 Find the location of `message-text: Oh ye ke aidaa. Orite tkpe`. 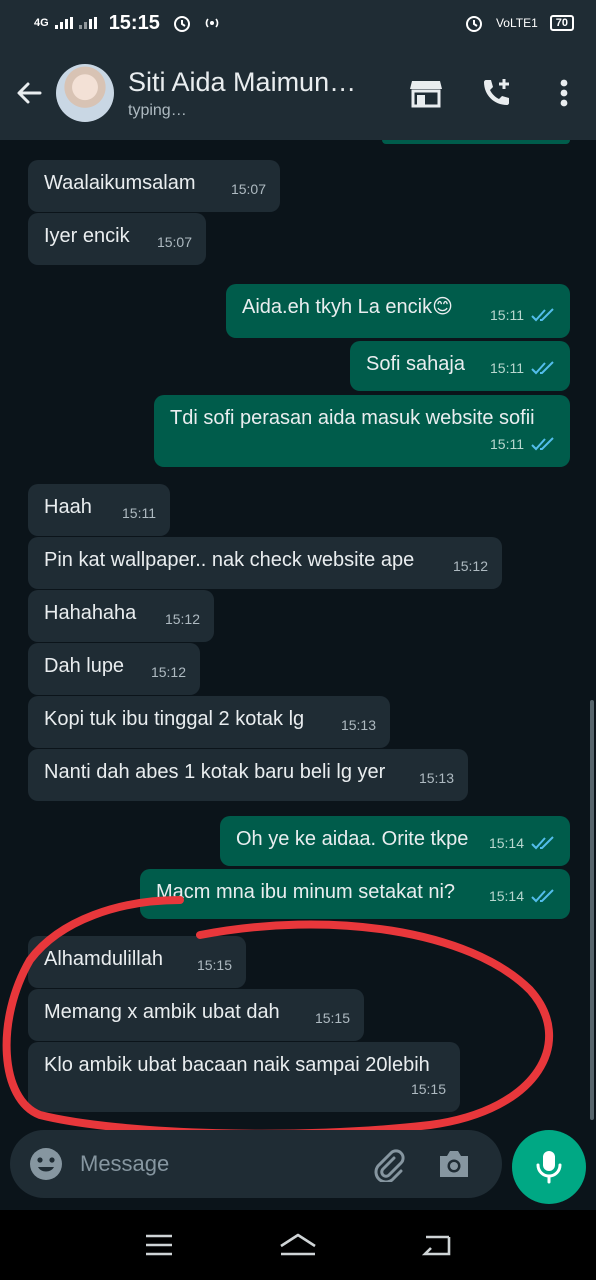

message-text: Oh ye ke aidaa. Orite tkpe is located at coordinates (352, 839).